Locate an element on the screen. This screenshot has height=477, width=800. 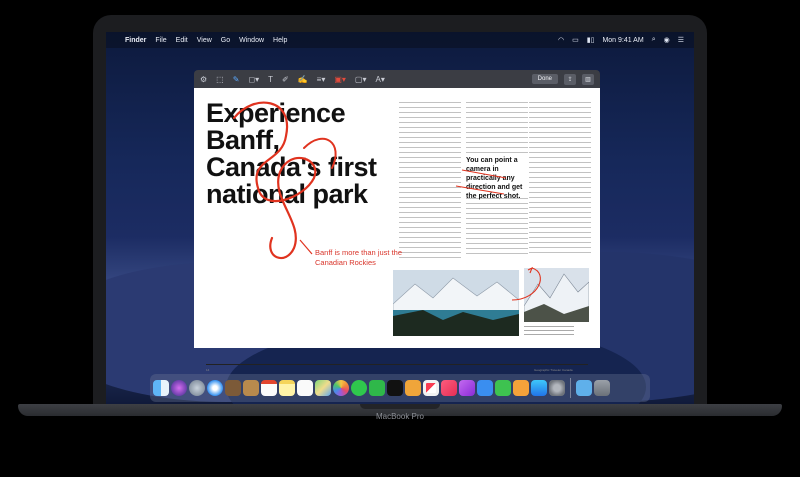
dock-contacts-icon is located at coordinates (251, 388).